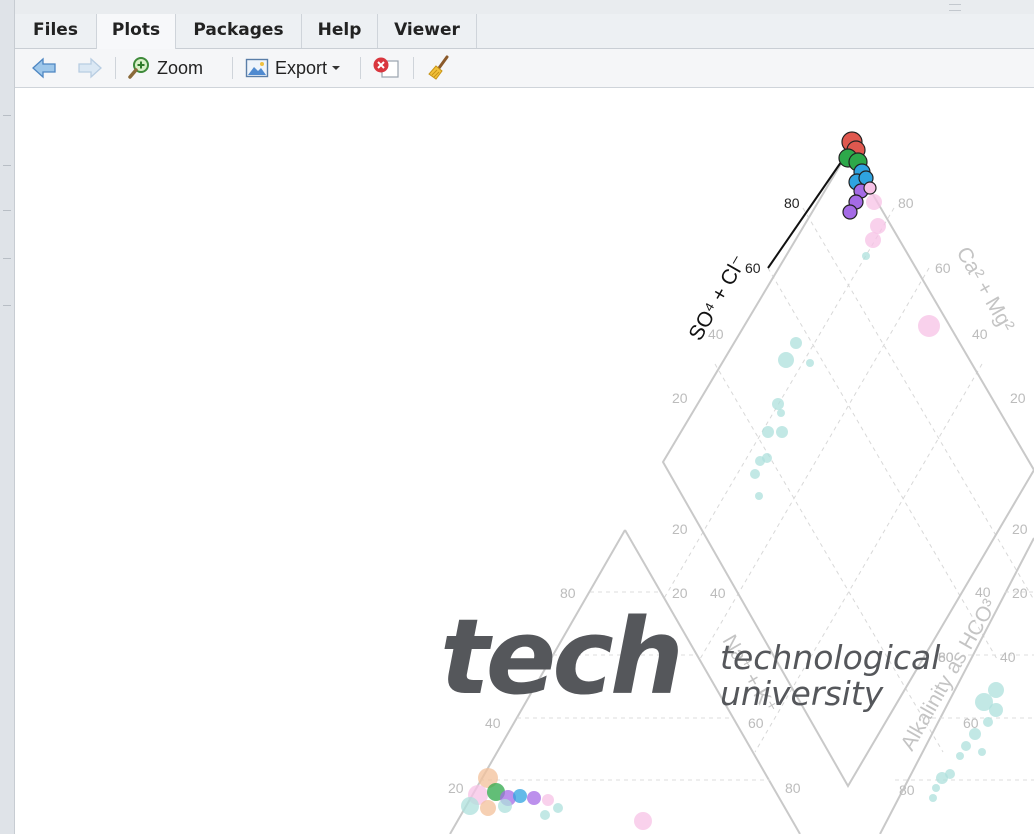 The width and height of the screenshot is (1034, 834). What do you see at coordinates (690, 659) in the screenshot?
I see `tech-university-watermark: tech technological university` at bounding box center [690, 659].